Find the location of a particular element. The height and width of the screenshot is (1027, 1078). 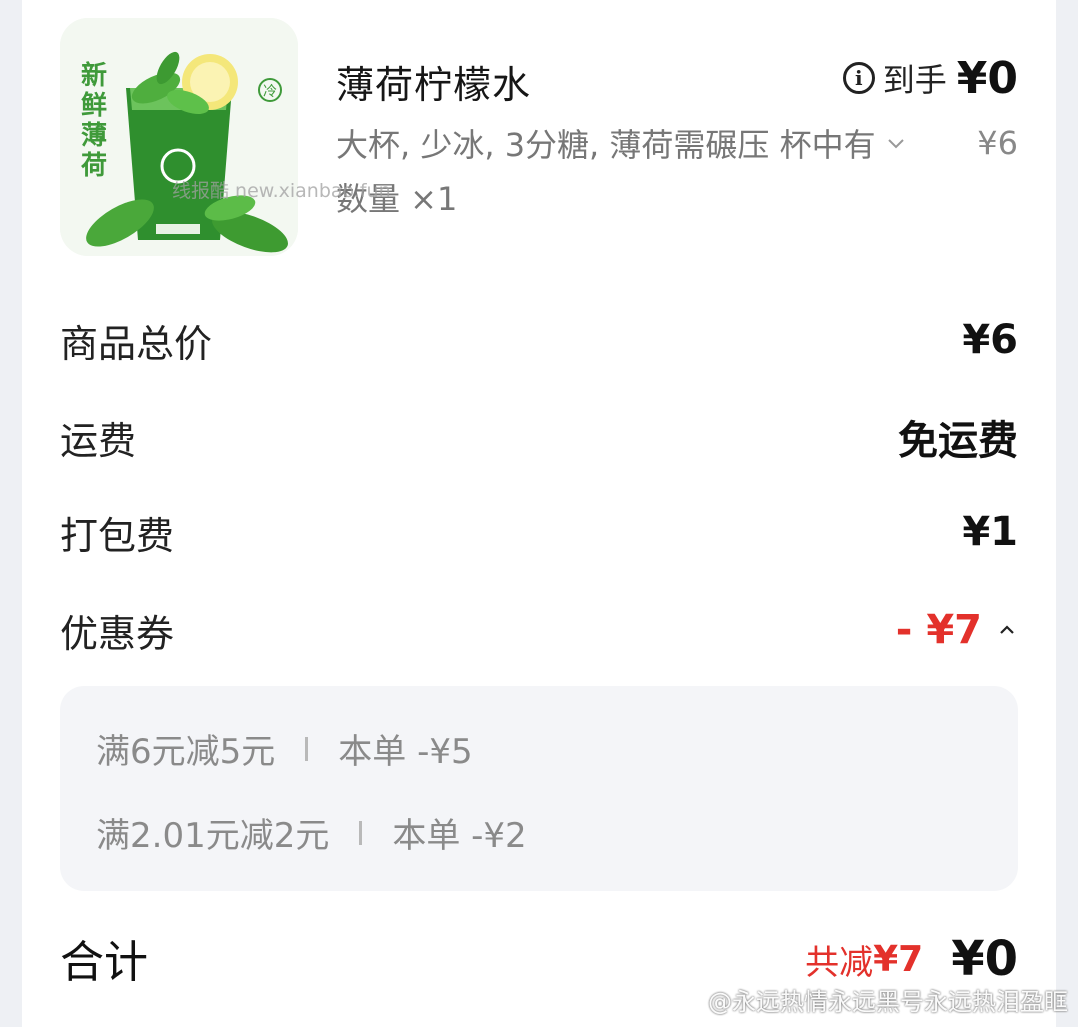

chevron-down-icon is located at coordinates (896, 143).